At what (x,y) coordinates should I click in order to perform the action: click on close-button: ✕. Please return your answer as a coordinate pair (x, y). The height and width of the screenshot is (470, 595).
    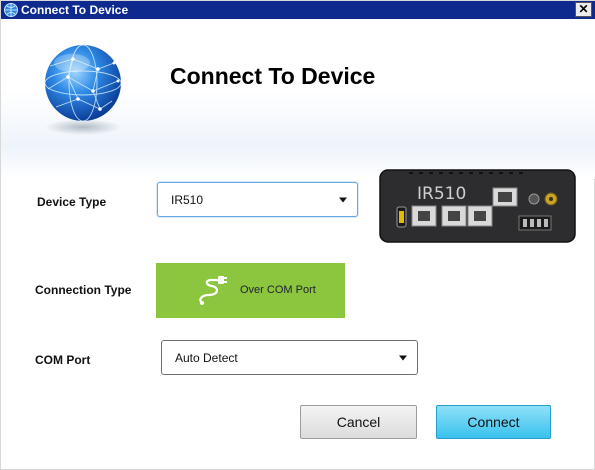
    Looking at the image, I should click on (583, 9).